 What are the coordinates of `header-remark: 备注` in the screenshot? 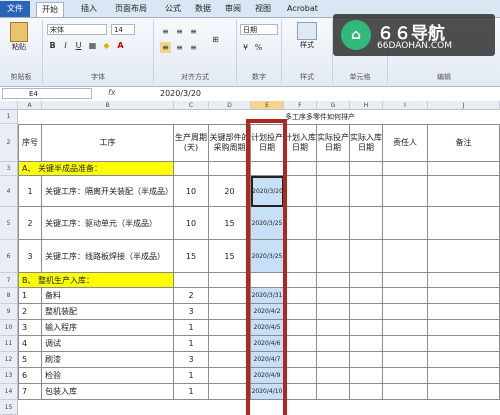 It's located at (464, 143).